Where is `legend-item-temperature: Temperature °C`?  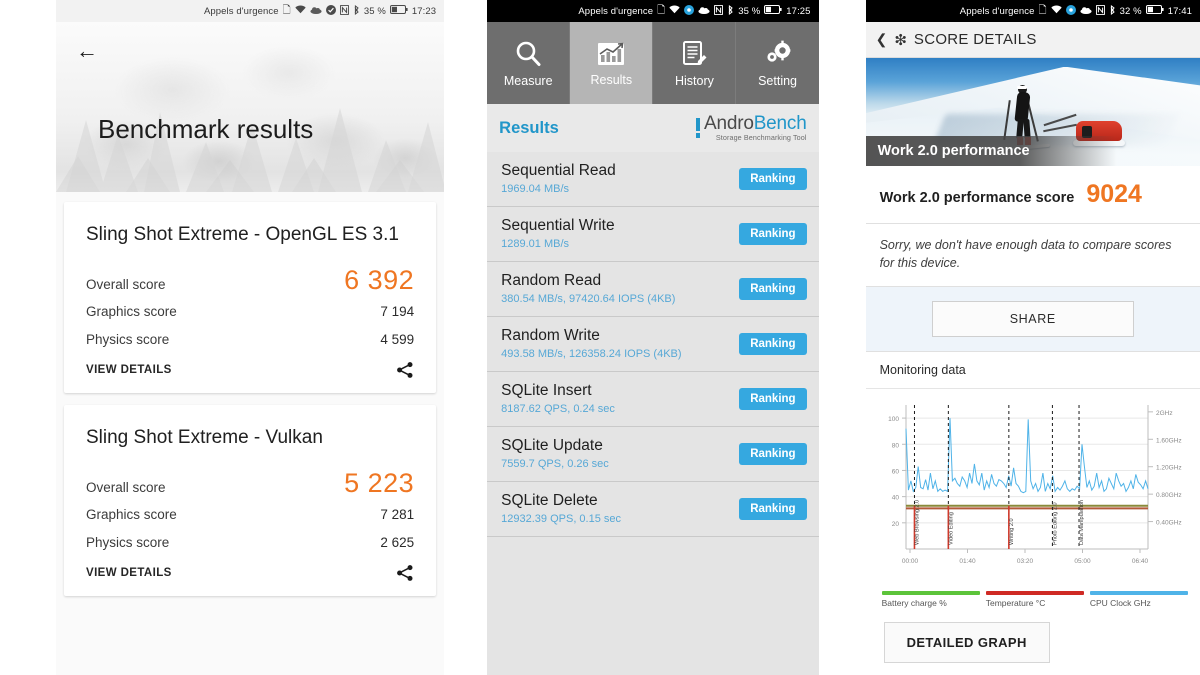 legend-item-temperature: Temperature °C is located at coordinates (1034, 599).